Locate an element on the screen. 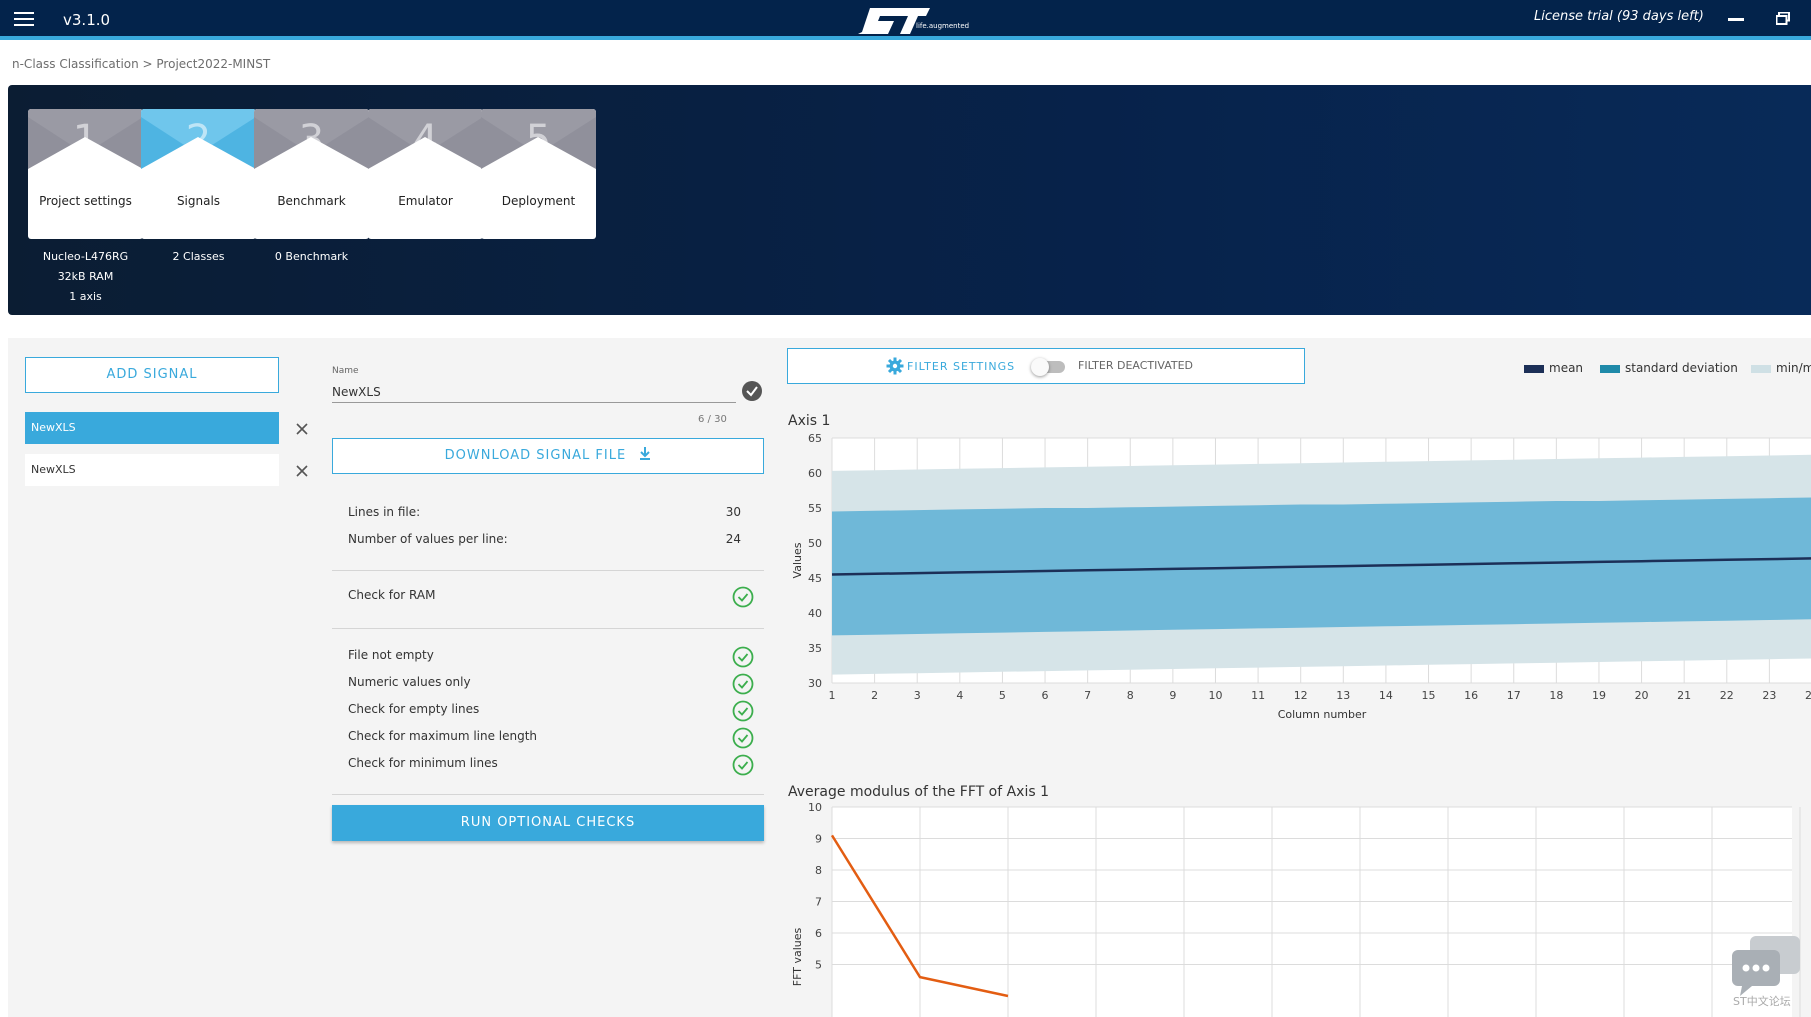  step-2: 2 Signals is located at coordinates (198, 174).